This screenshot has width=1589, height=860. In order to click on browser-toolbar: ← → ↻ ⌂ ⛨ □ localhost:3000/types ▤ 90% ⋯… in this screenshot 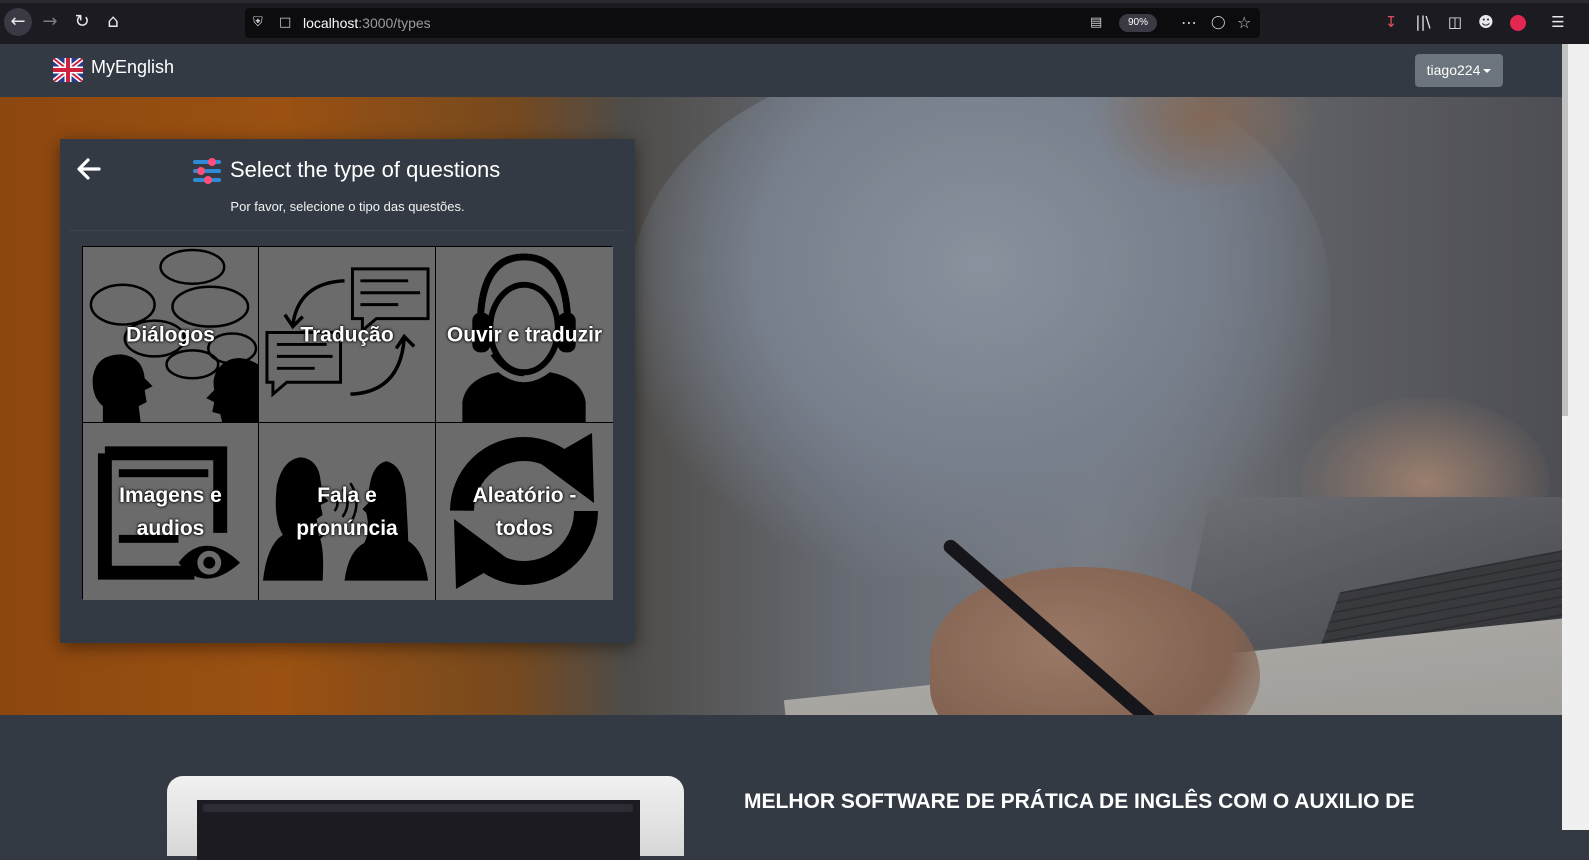, I will do `click(794, 22)`.